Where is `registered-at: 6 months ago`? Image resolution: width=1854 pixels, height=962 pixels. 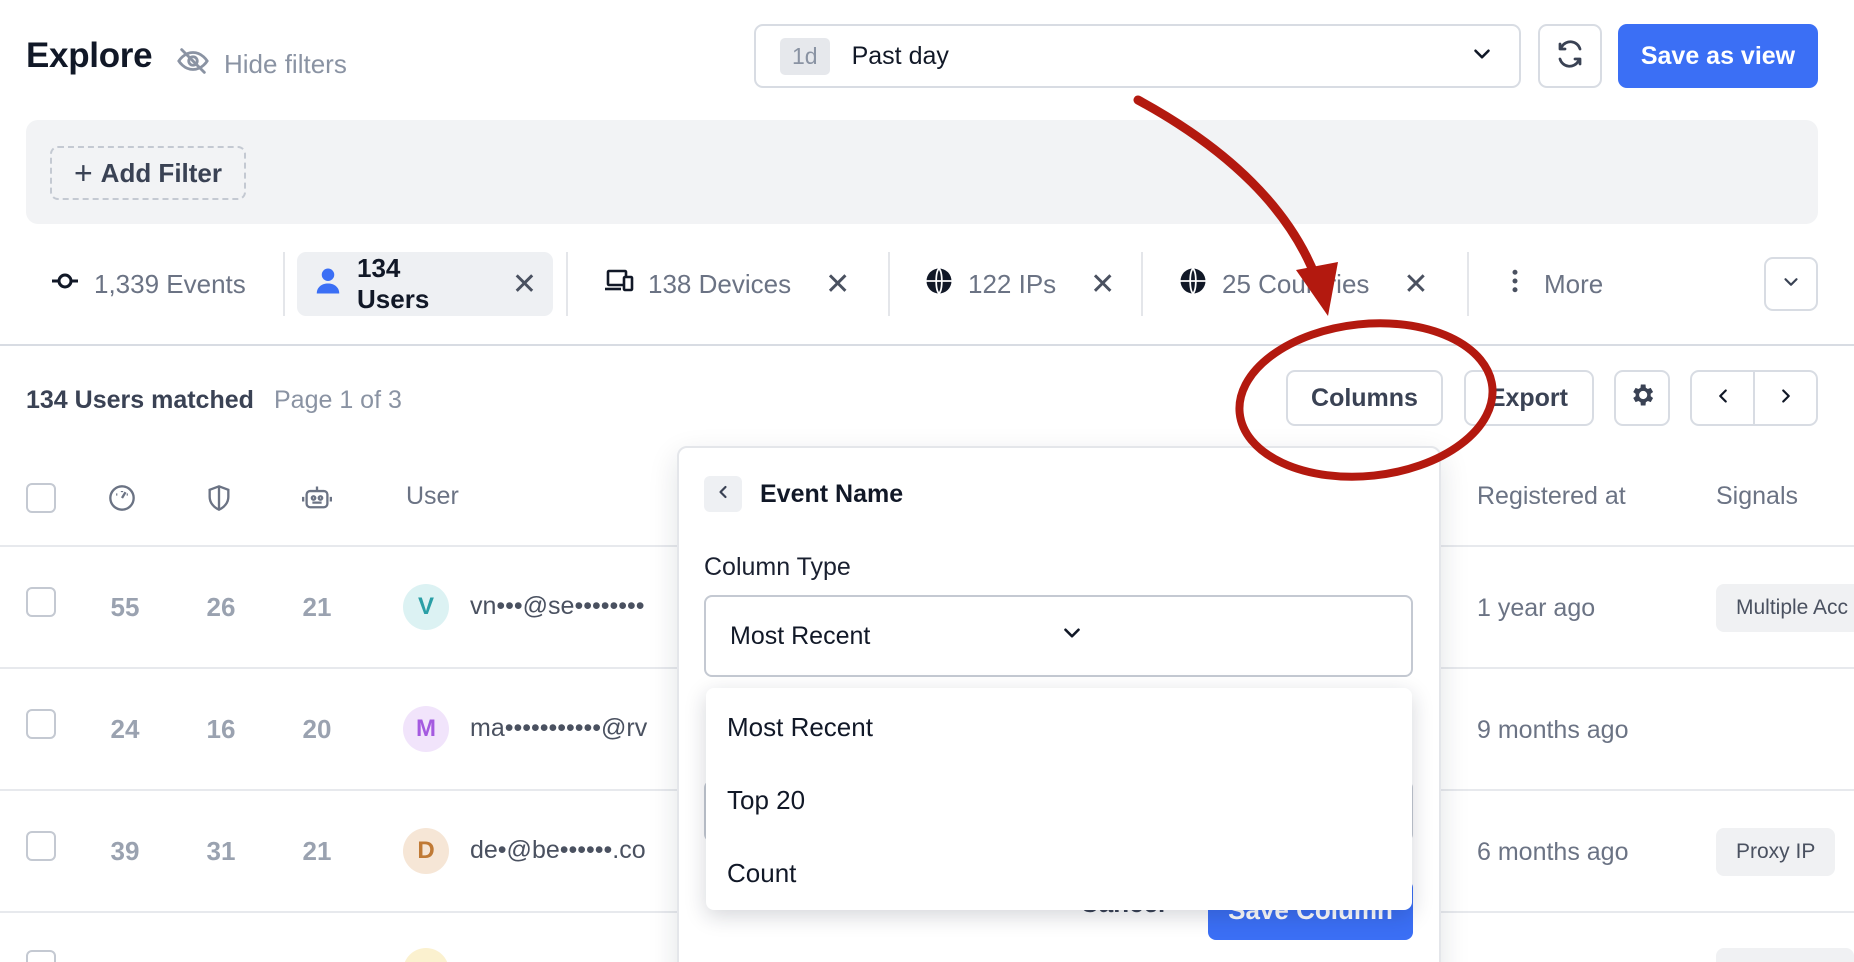 registered-at: 6 months ago is located at coordinates (1553, 852).